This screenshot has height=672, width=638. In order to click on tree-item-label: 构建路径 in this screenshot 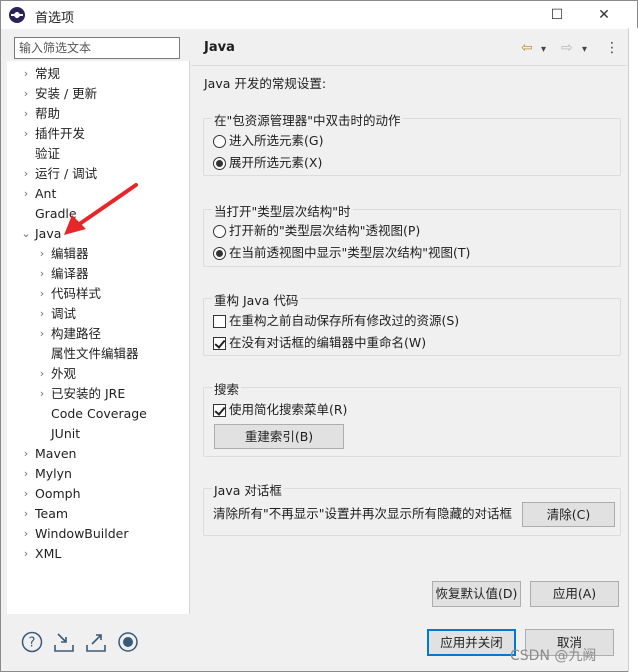, I will do `click(76, 333)`.